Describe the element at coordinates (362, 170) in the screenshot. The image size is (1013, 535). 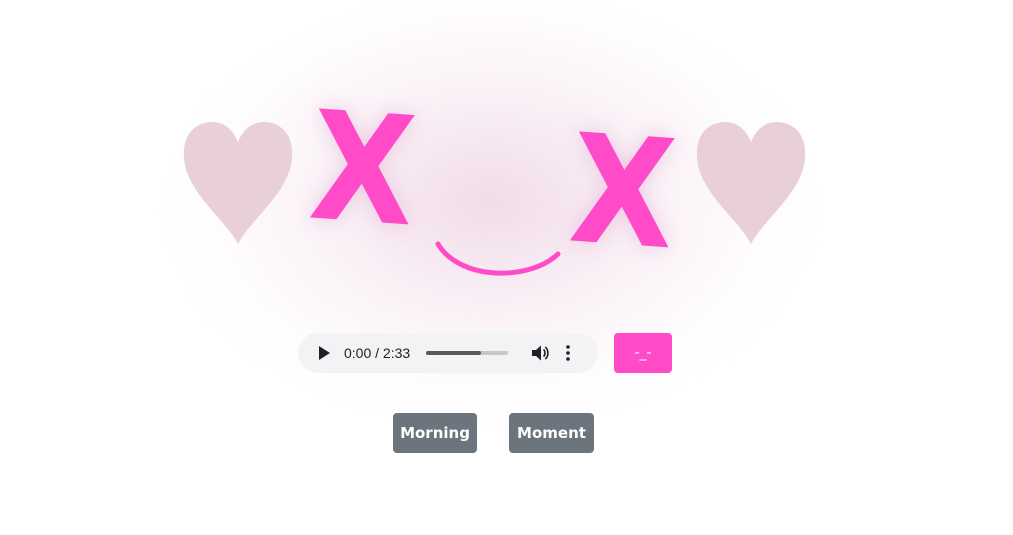
I see `left-eye-x: X` at that location.